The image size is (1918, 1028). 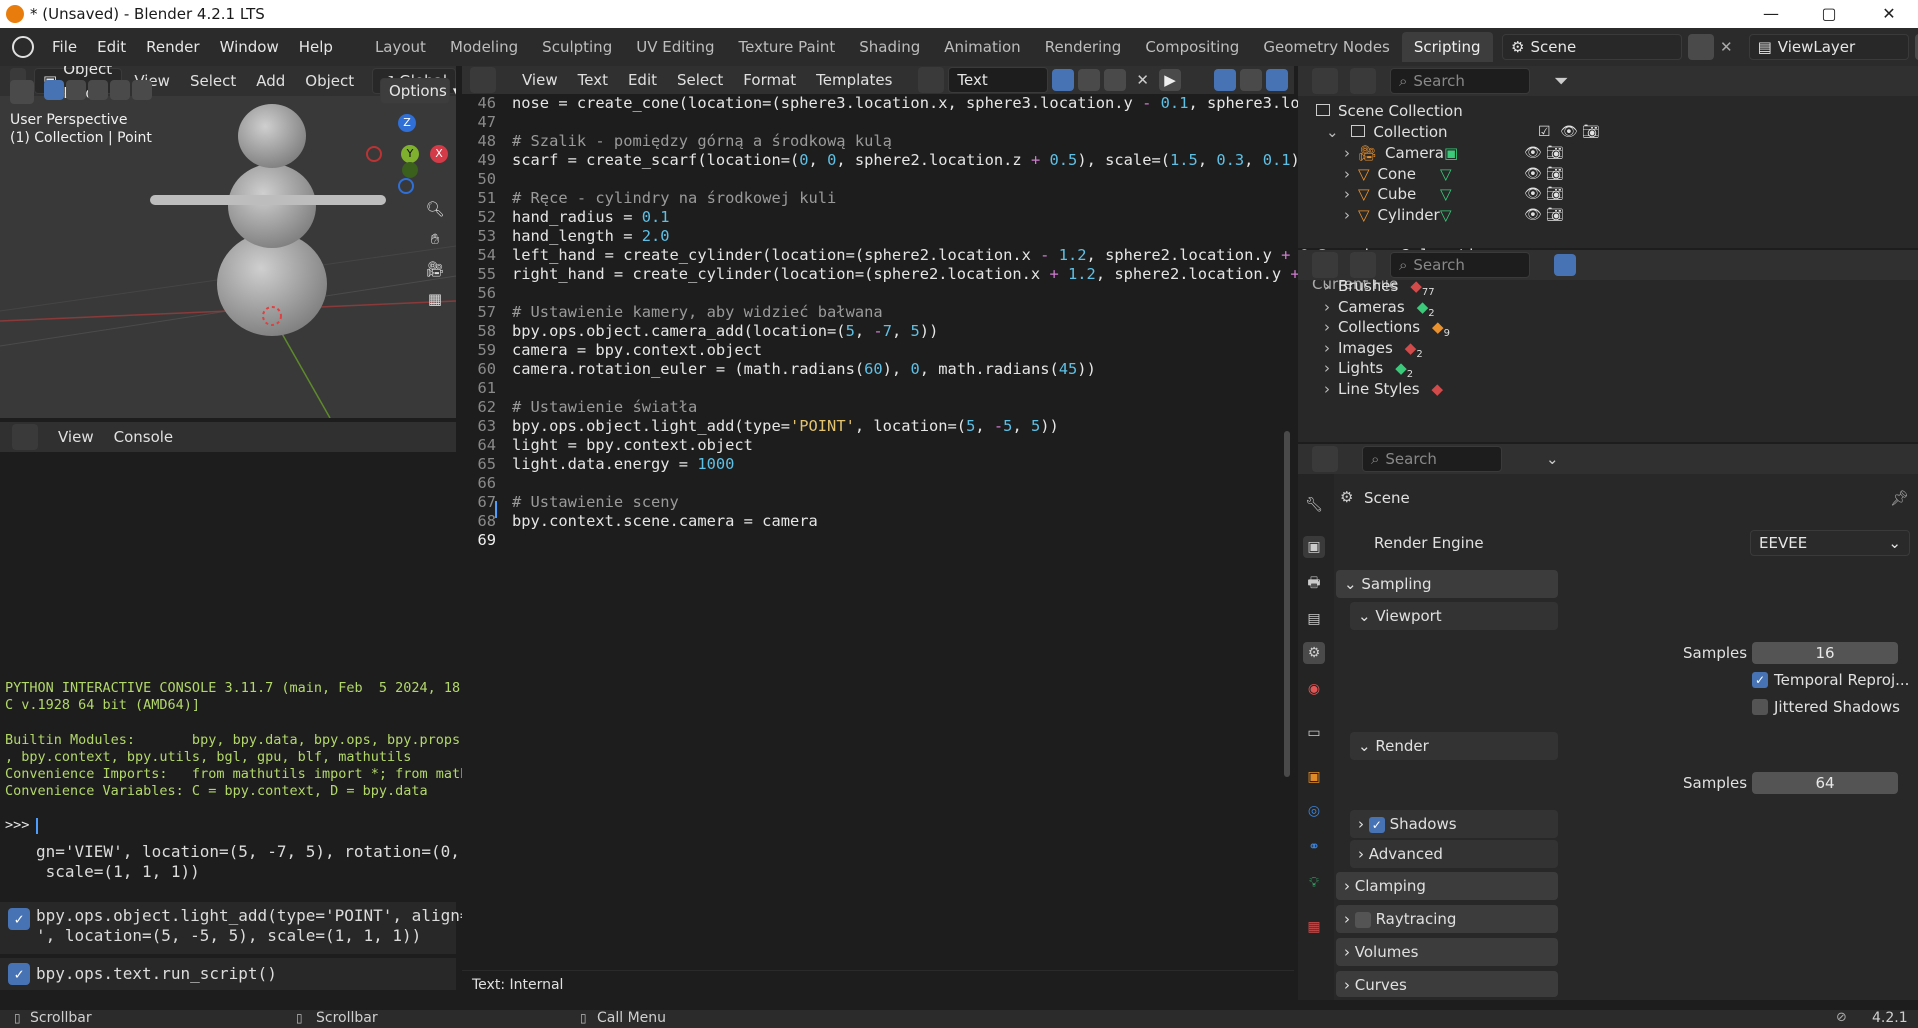 I want to click on open-text-icon, so click(x=1115, y=80).